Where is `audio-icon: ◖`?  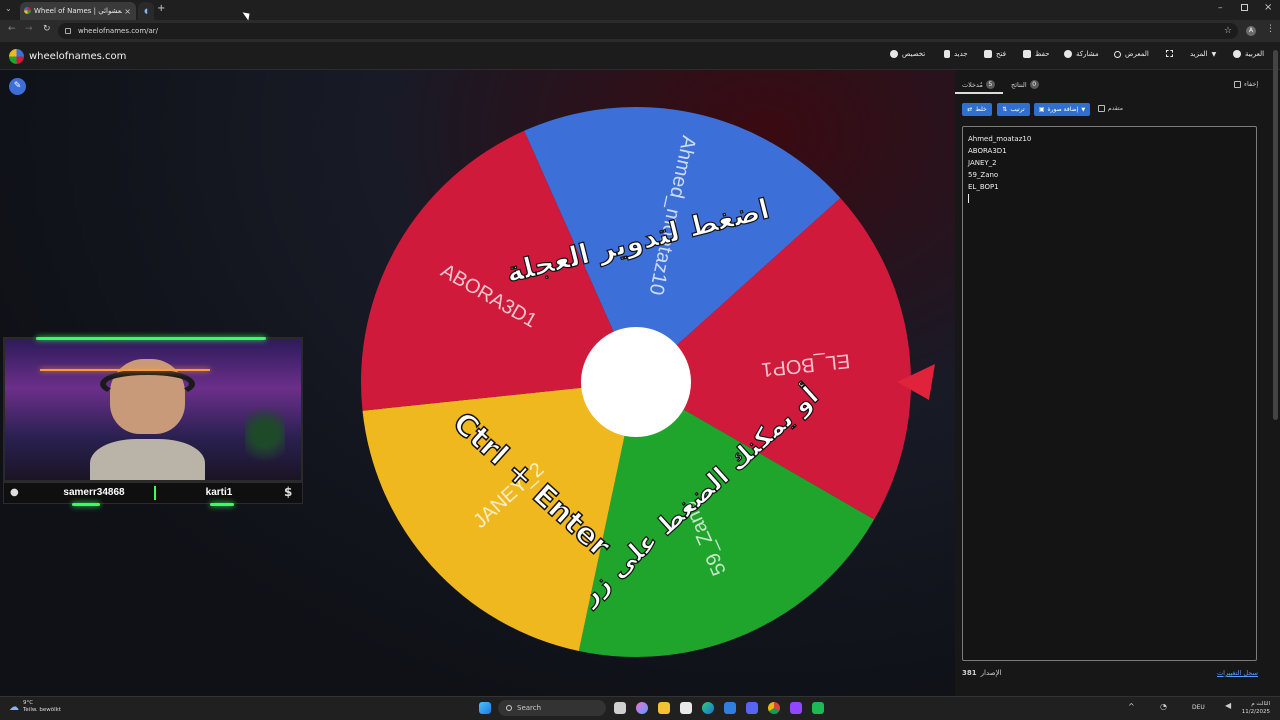
audio-icon: ◖ is located at coordinates (146, 11).